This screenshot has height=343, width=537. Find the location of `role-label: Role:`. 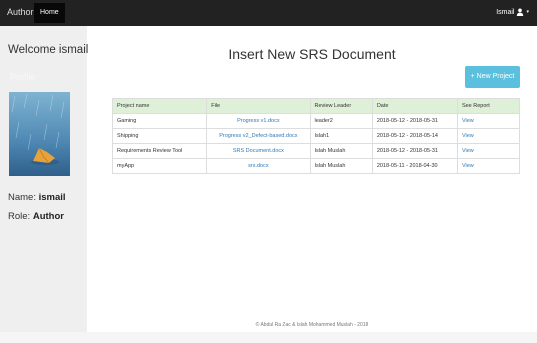

role-label: Role: is located at coordinates (19, 216).